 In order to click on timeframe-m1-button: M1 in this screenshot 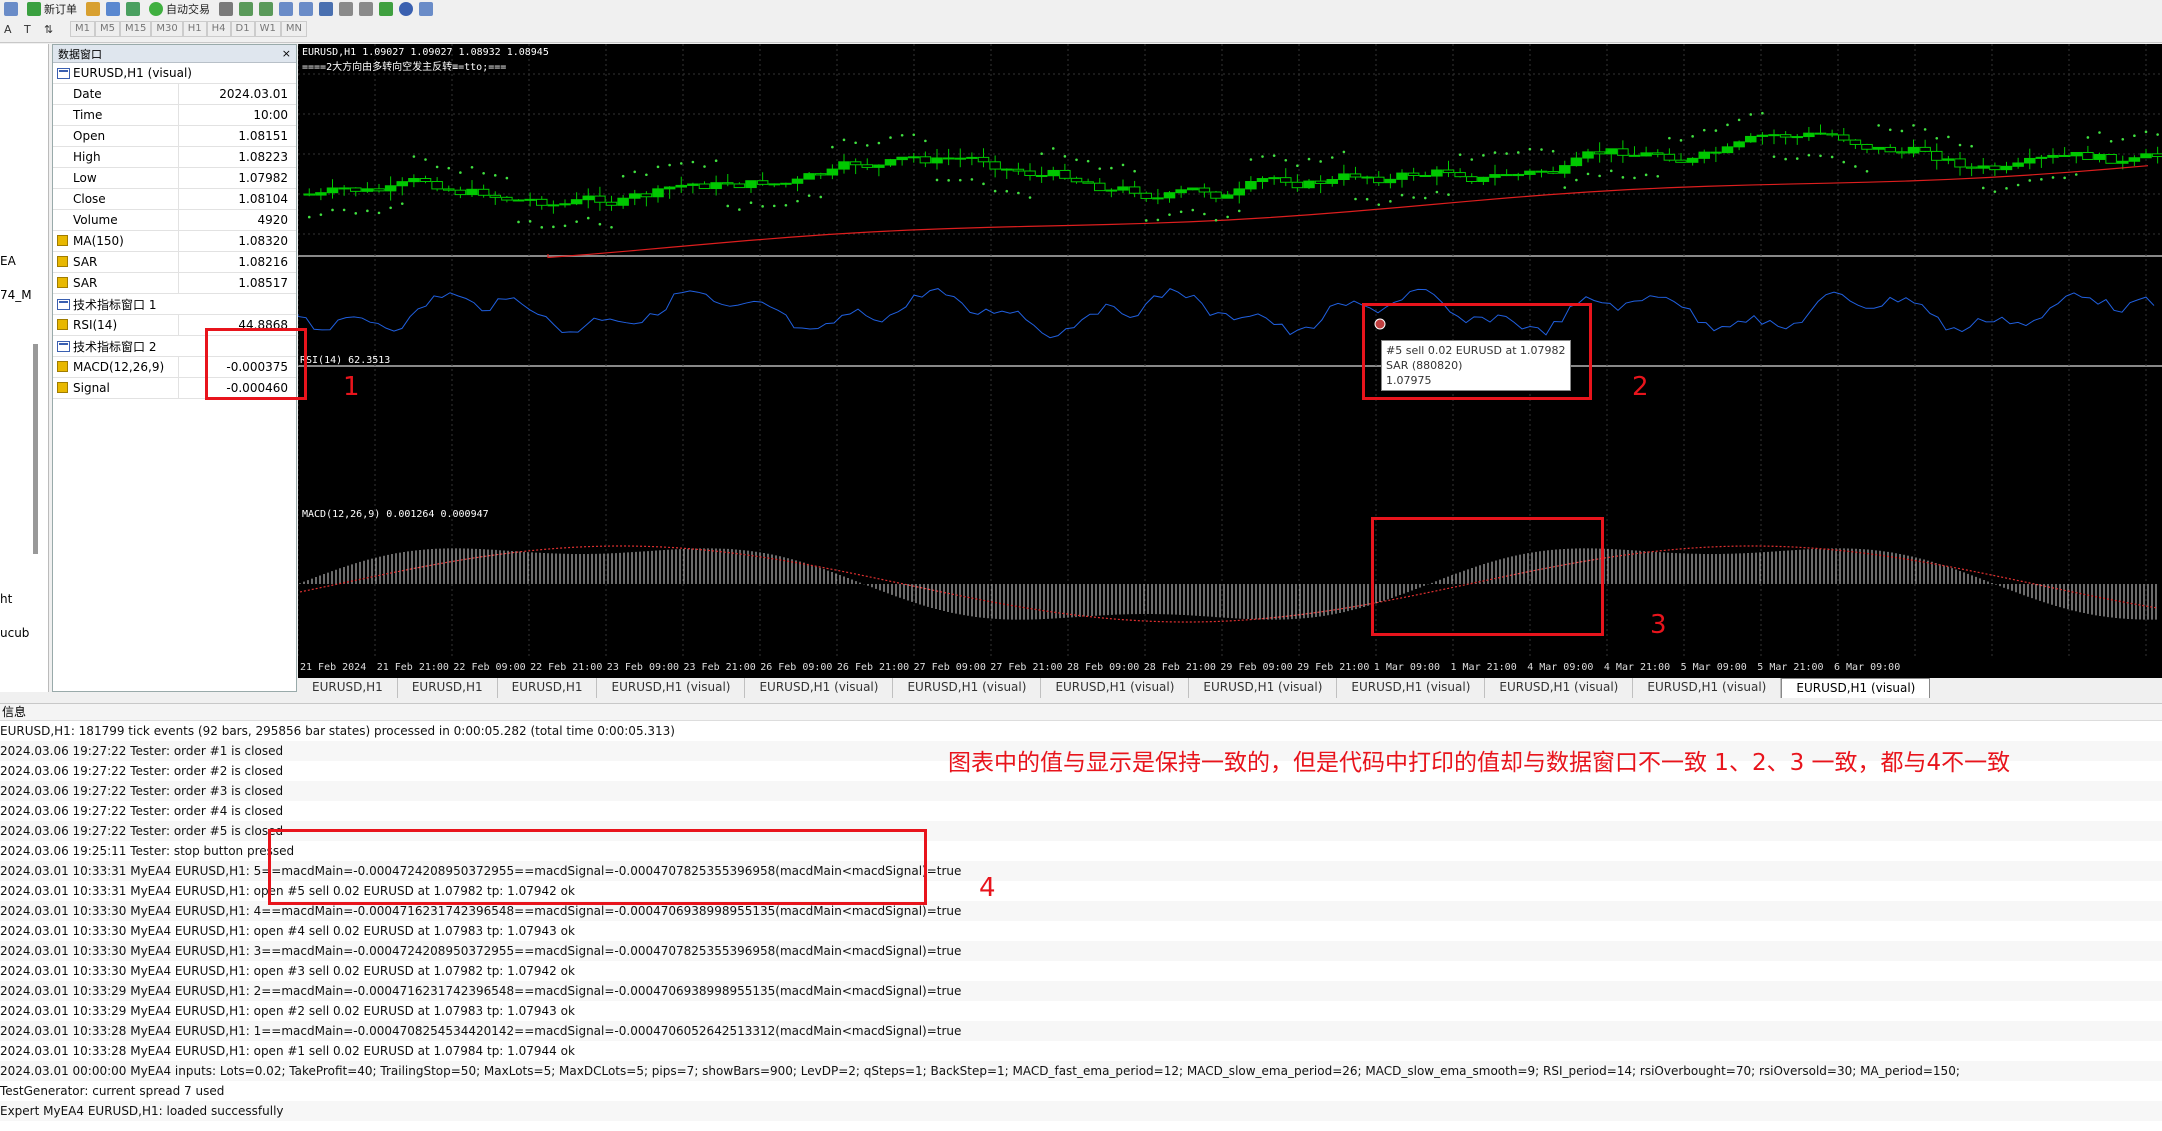, I will do `click(82, 29)`.